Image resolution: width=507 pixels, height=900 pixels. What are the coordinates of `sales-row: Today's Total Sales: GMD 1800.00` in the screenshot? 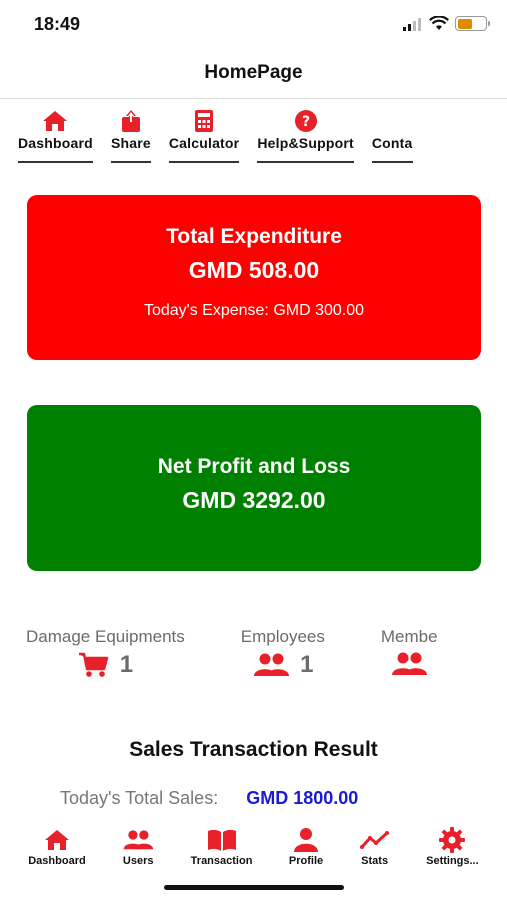 It's located at (209, 798).